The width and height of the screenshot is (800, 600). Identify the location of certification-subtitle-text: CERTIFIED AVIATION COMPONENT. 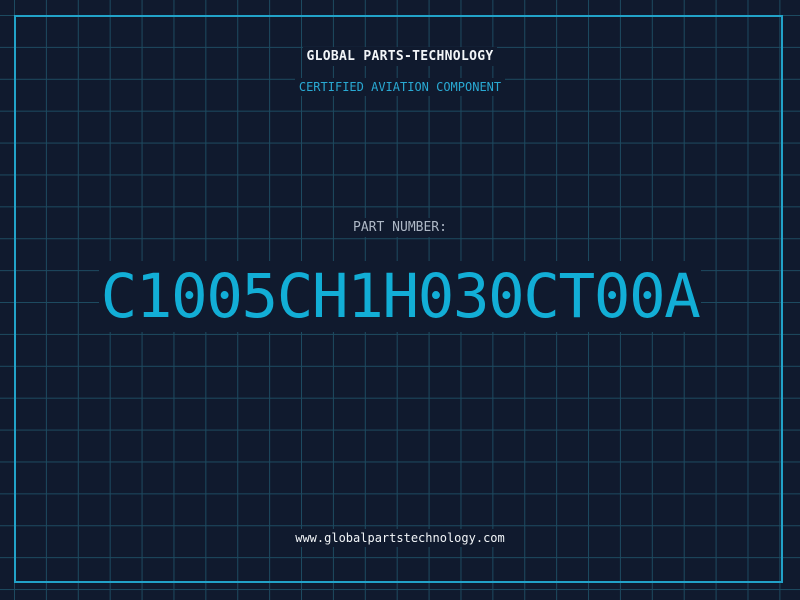
(400, 87).